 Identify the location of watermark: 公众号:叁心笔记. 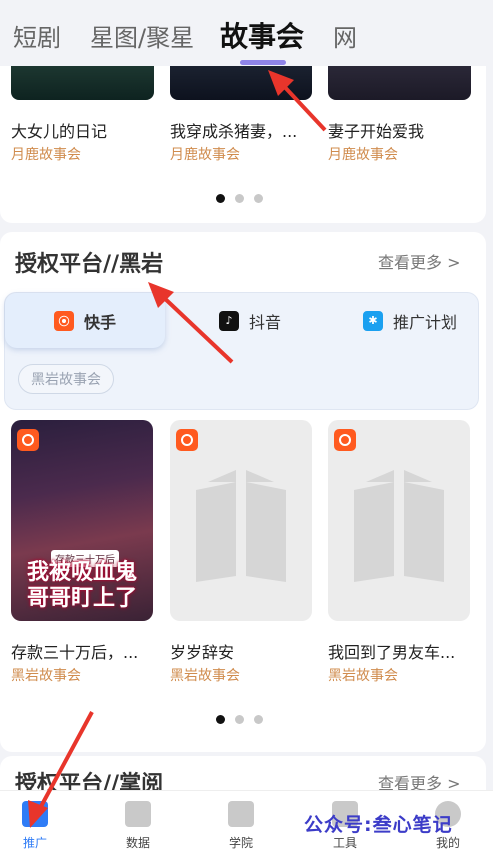
(378, 825).